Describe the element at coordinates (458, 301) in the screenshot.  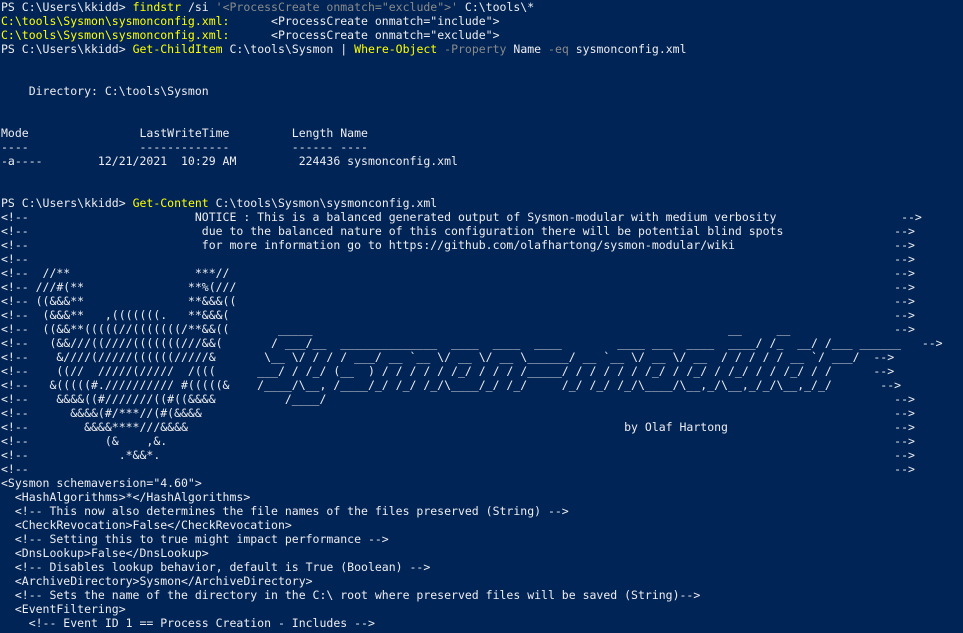
I see `file-content-line: <!-- ((&&&** **&&&(( -->` at that location.